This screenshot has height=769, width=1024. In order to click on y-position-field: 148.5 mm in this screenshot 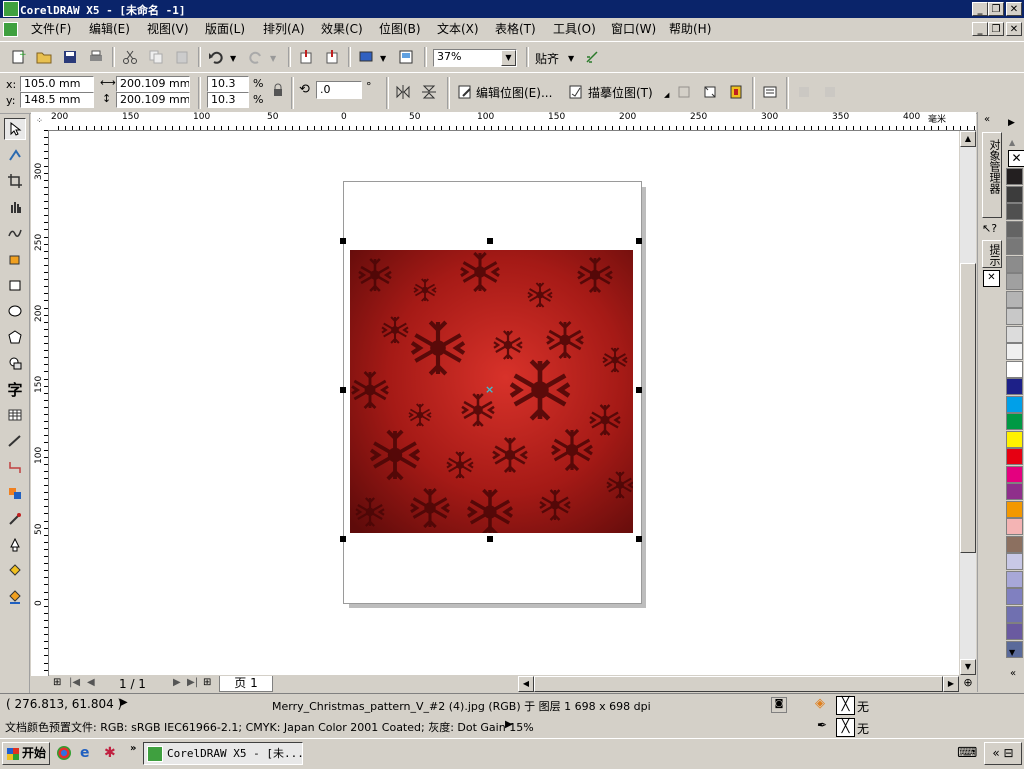, I will do `click(57, 100)`.